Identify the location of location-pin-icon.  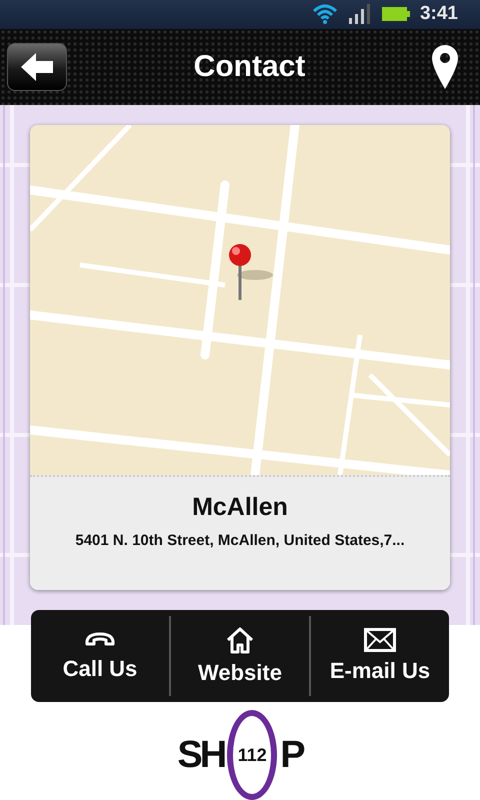
(445, 66).